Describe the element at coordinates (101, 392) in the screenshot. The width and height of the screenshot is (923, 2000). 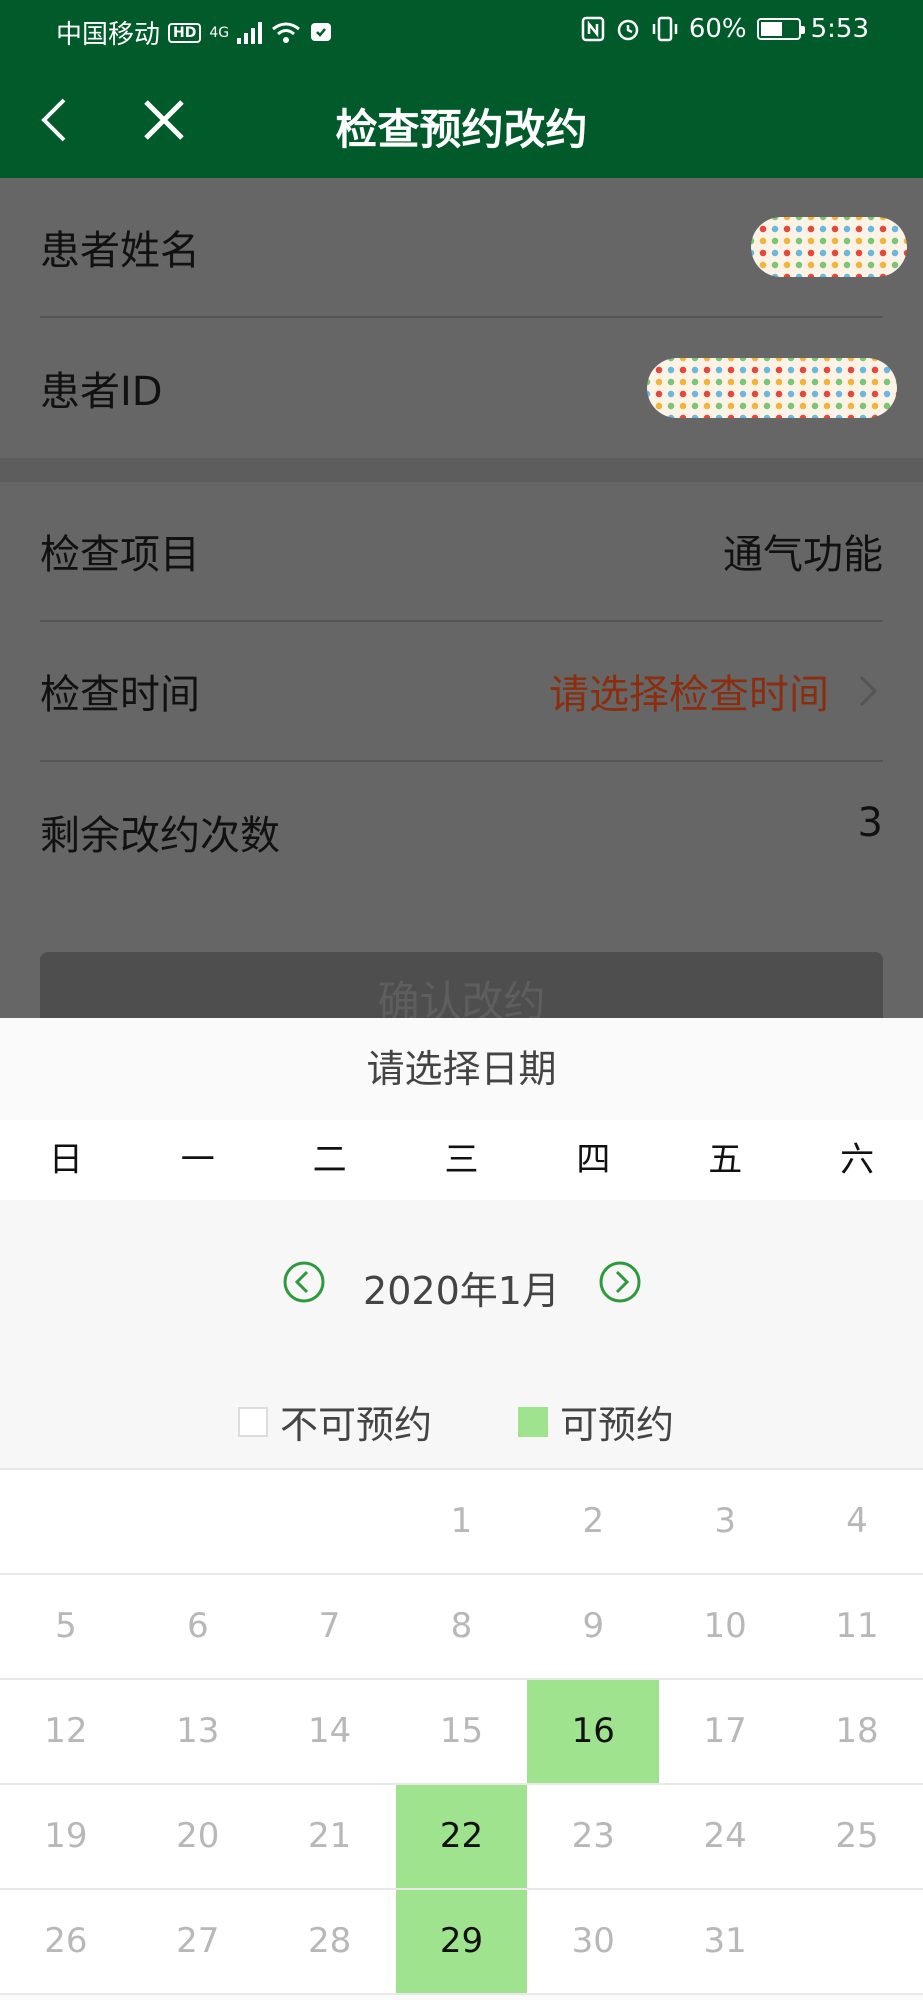
I see `patient-id-label: 患者ID` at that location.